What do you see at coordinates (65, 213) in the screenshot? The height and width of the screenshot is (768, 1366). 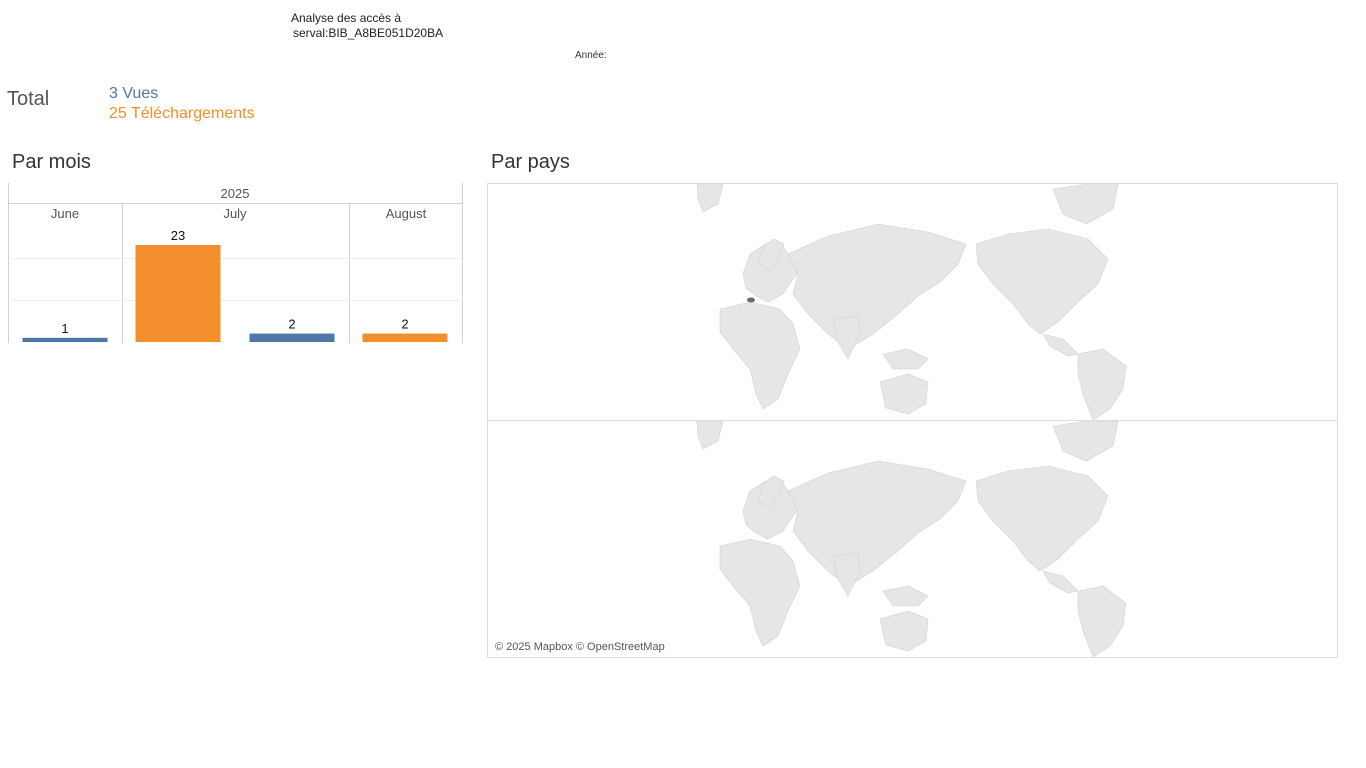 I see `month-label-june: June` at bounding box center [65, 213].